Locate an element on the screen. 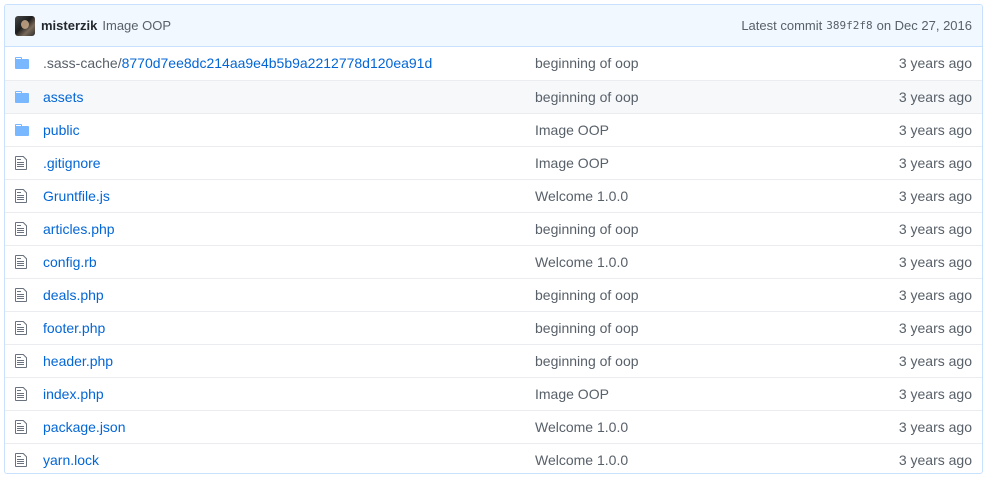 Image resolution: width=990 pixels, height=478 pixels. file-name-cell: articles.php is located at coordinates (289, 228).